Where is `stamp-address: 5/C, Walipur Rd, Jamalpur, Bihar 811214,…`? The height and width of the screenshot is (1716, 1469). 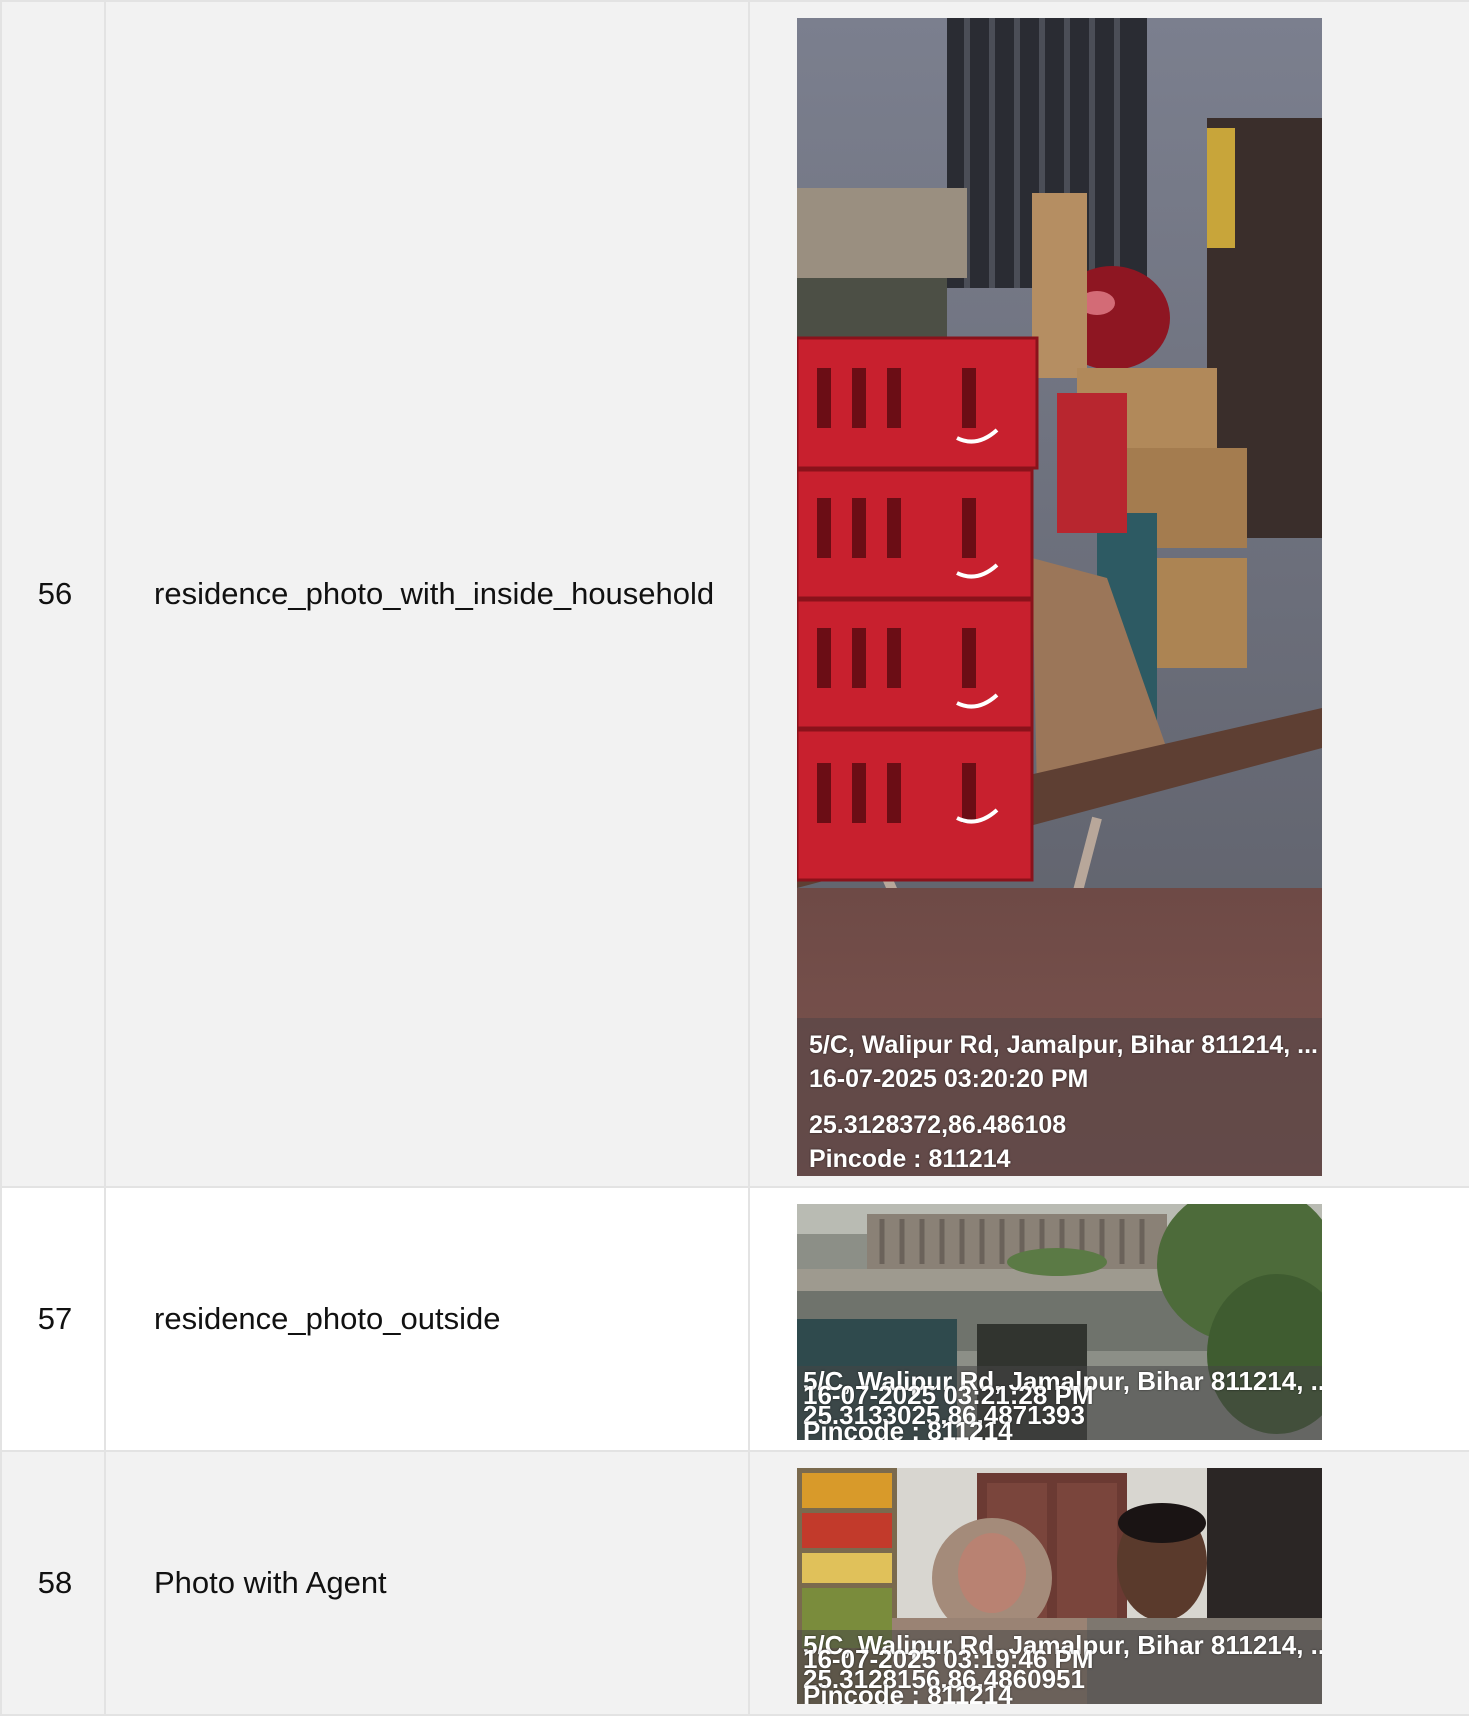
stamp-address: 5/C, Walipur Rd, Jamalpur, Bihar 811214,… is located at coordinates (1063, 1045).